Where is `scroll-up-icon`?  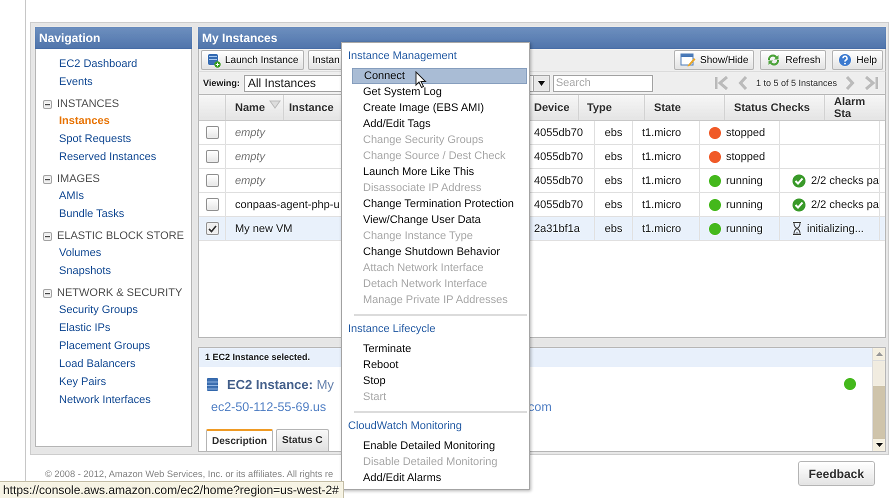 scroll-up-icon is located at coordinates (879, 354).